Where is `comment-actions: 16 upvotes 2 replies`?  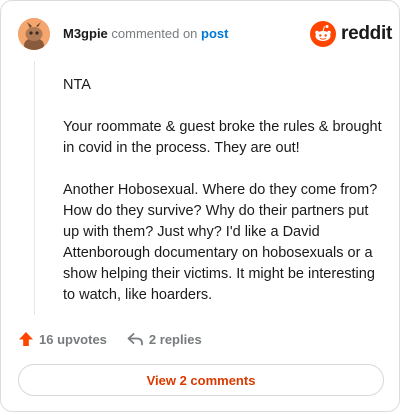 comment-actions: 16 upvotes 2 replies is located at coordinates (110, 339).